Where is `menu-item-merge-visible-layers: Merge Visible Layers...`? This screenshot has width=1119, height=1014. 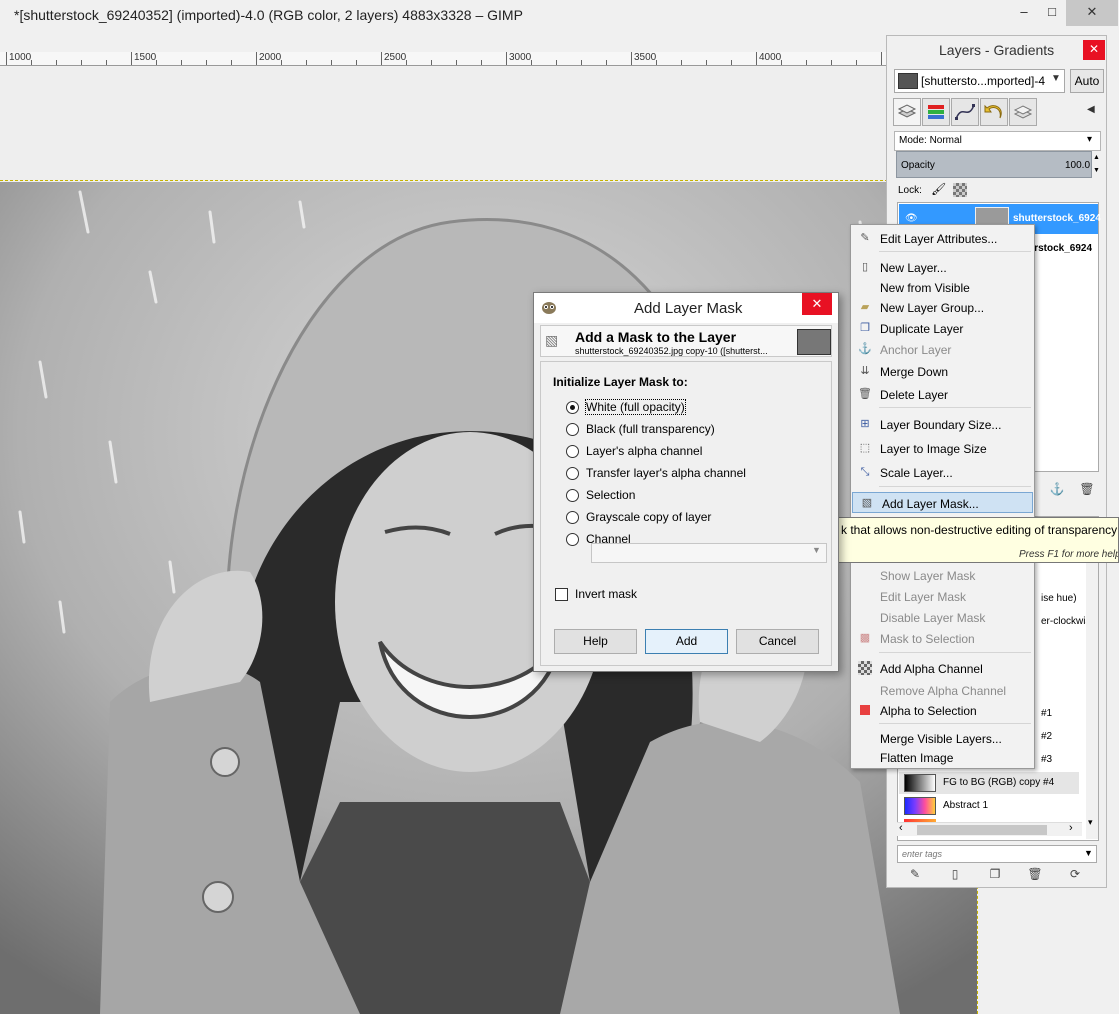
menu-item-merge-visible-layers: Merge Visible Layers... is located at coordinates (942, 738).